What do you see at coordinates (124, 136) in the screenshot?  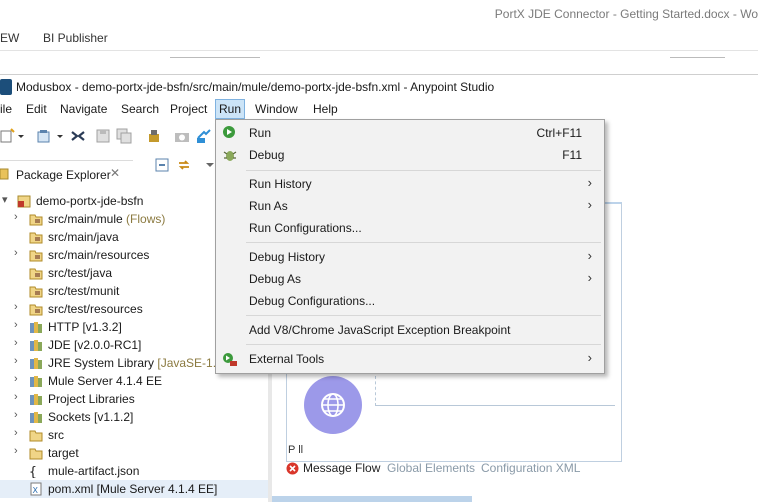 I see `save-all-icon` at bounding box center [124, 136].